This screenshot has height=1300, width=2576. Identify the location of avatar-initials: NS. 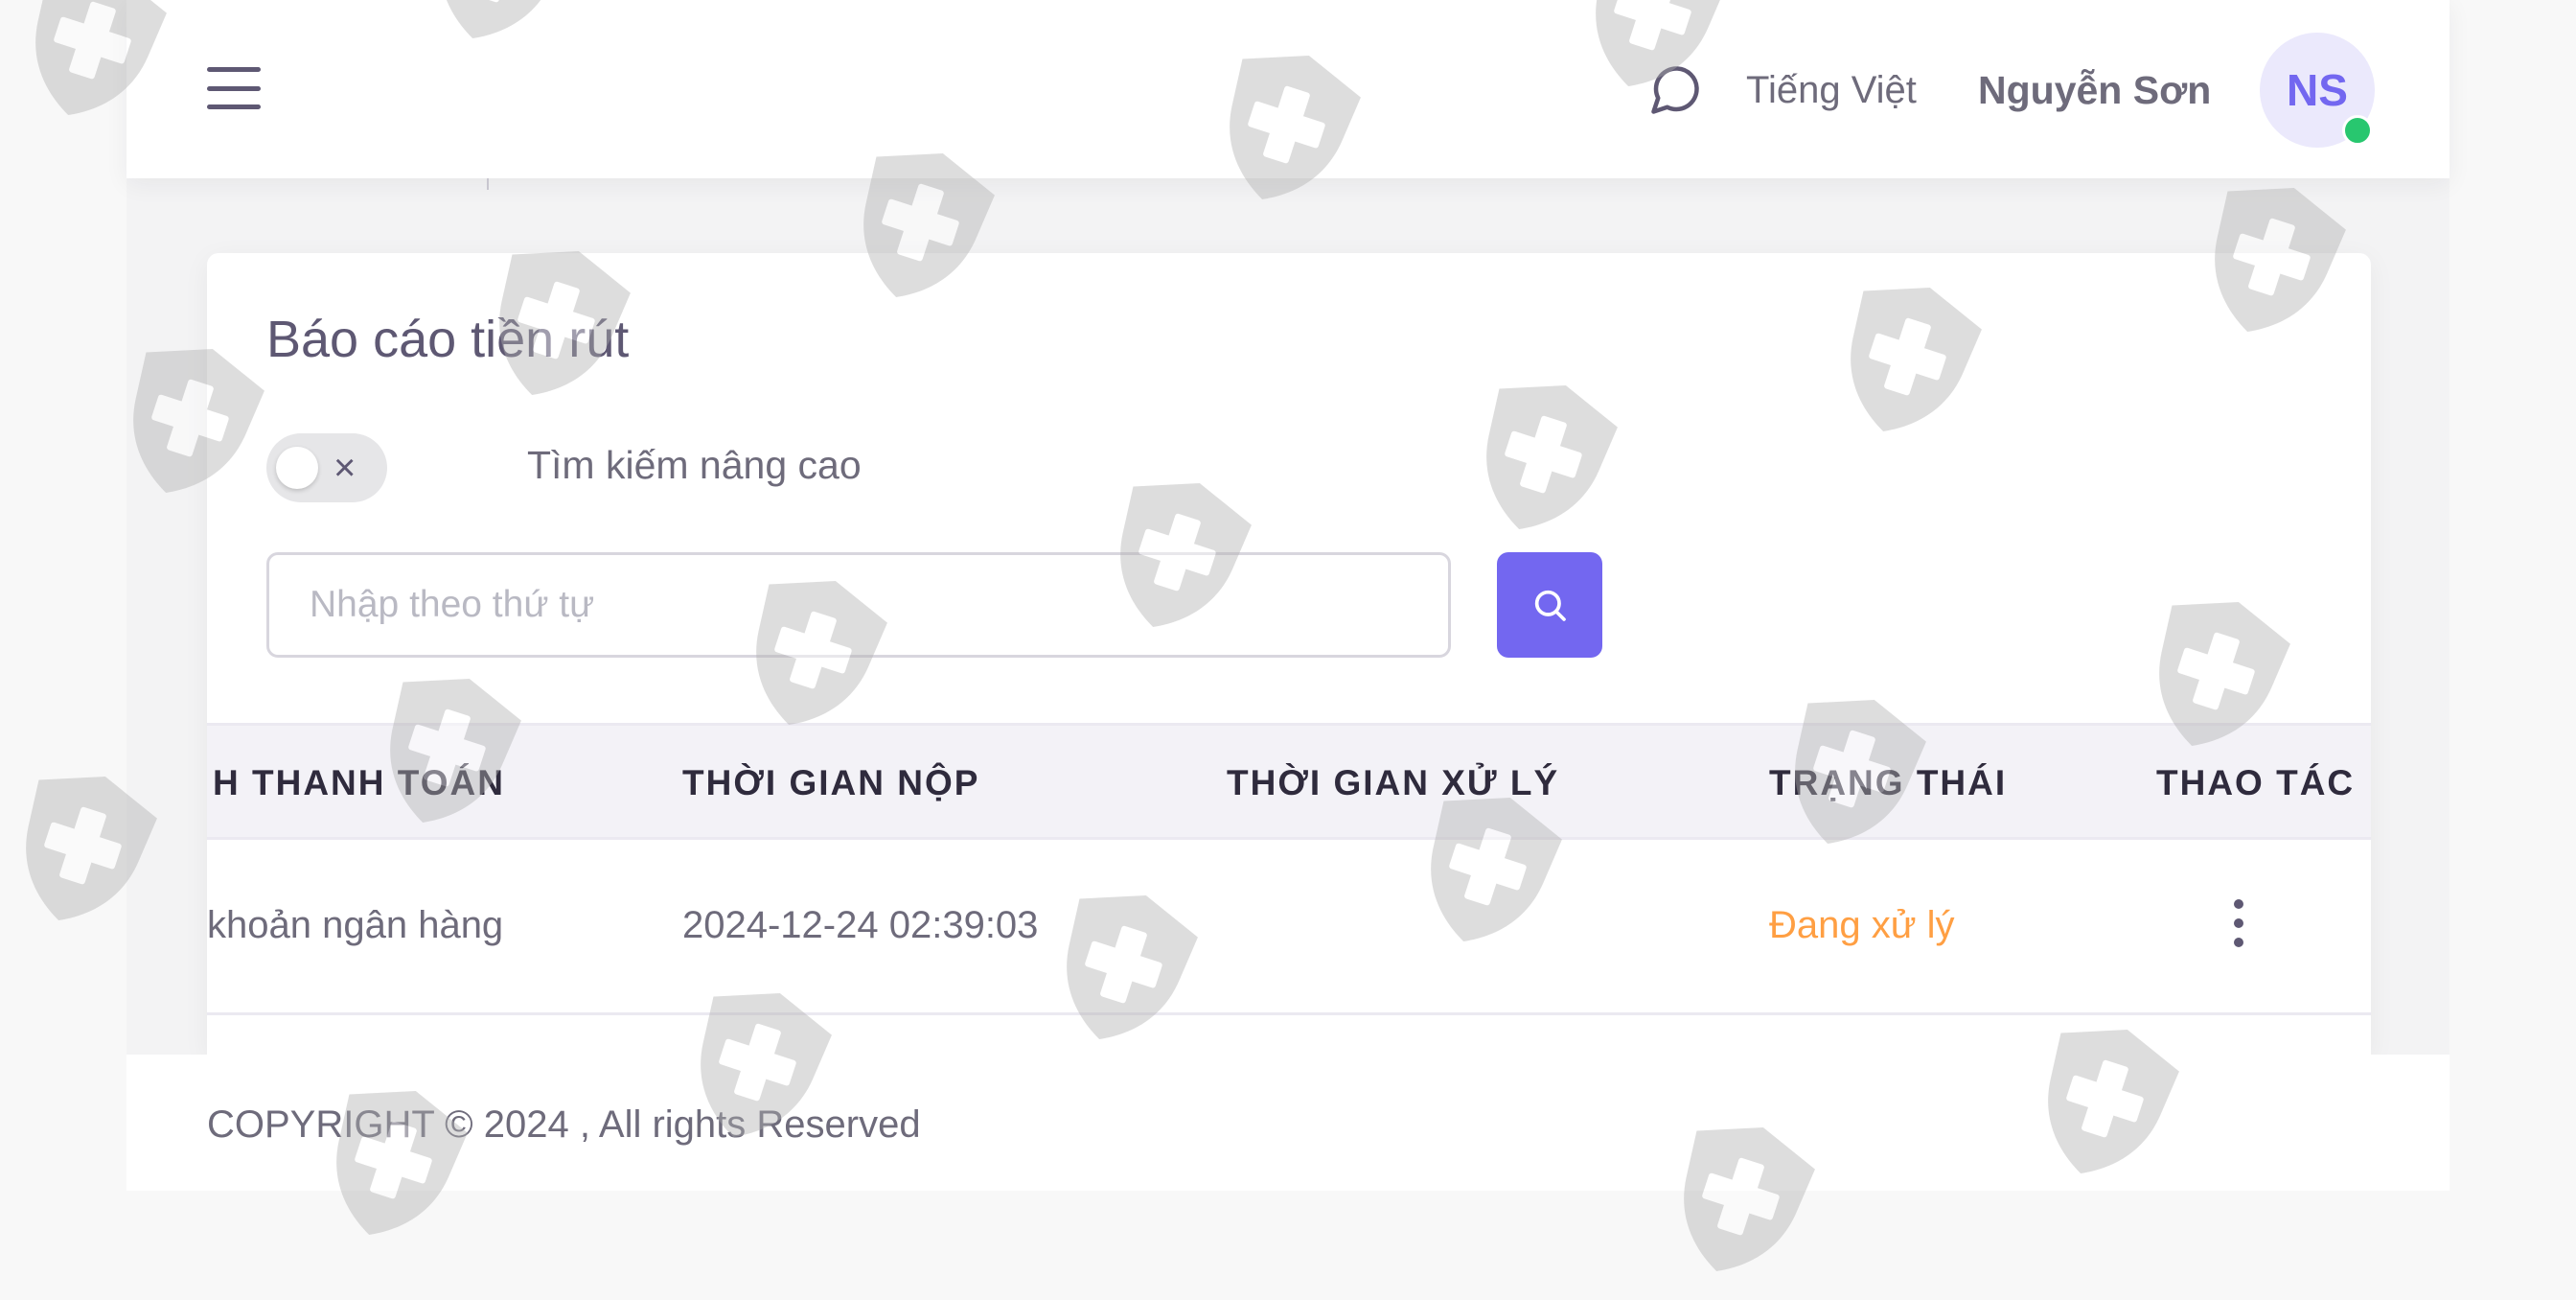
(2317, 90).